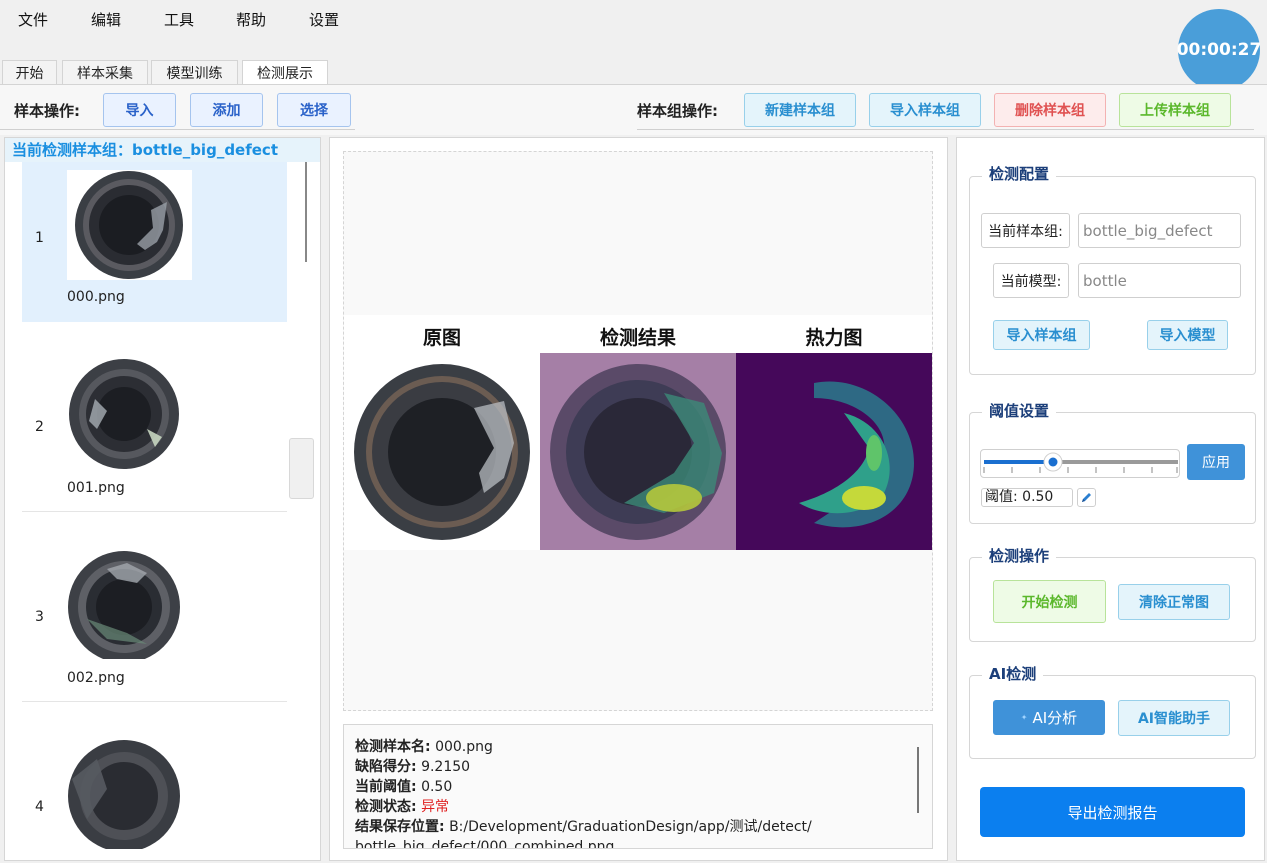 The height and width of the screenshot is (863, 1267). I want to click on ai-assistant-button: AI智能助手, so click(1174, 718).